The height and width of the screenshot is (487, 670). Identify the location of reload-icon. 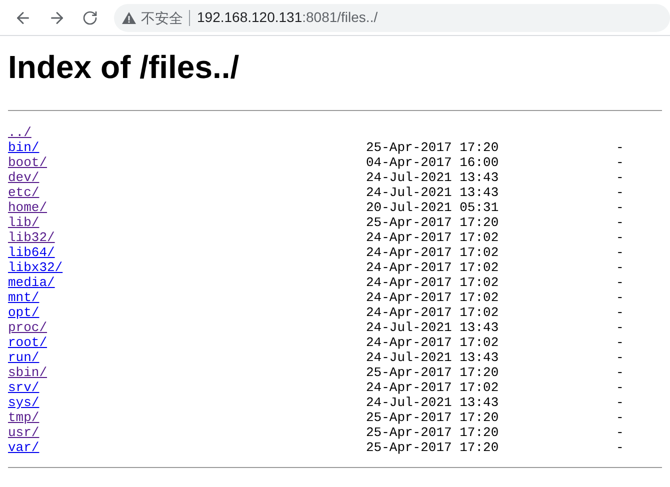
(90, 18).